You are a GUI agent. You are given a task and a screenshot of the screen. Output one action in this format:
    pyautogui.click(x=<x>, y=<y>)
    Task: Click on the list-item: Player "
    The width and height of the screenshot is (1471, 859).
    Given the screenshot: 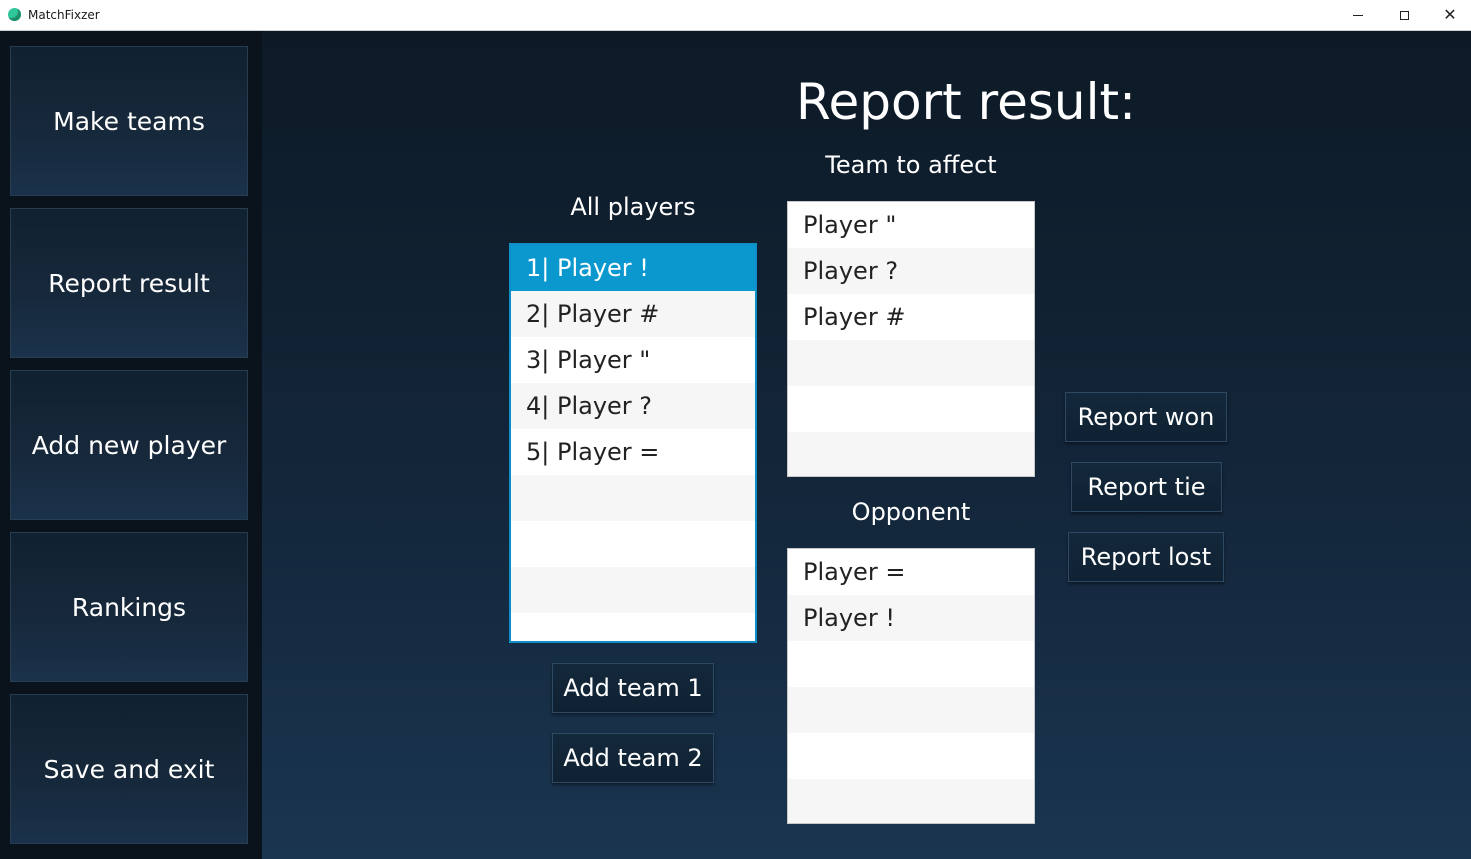 What is the action you would take?
    pyautogui.click(x=911, y=225)
    